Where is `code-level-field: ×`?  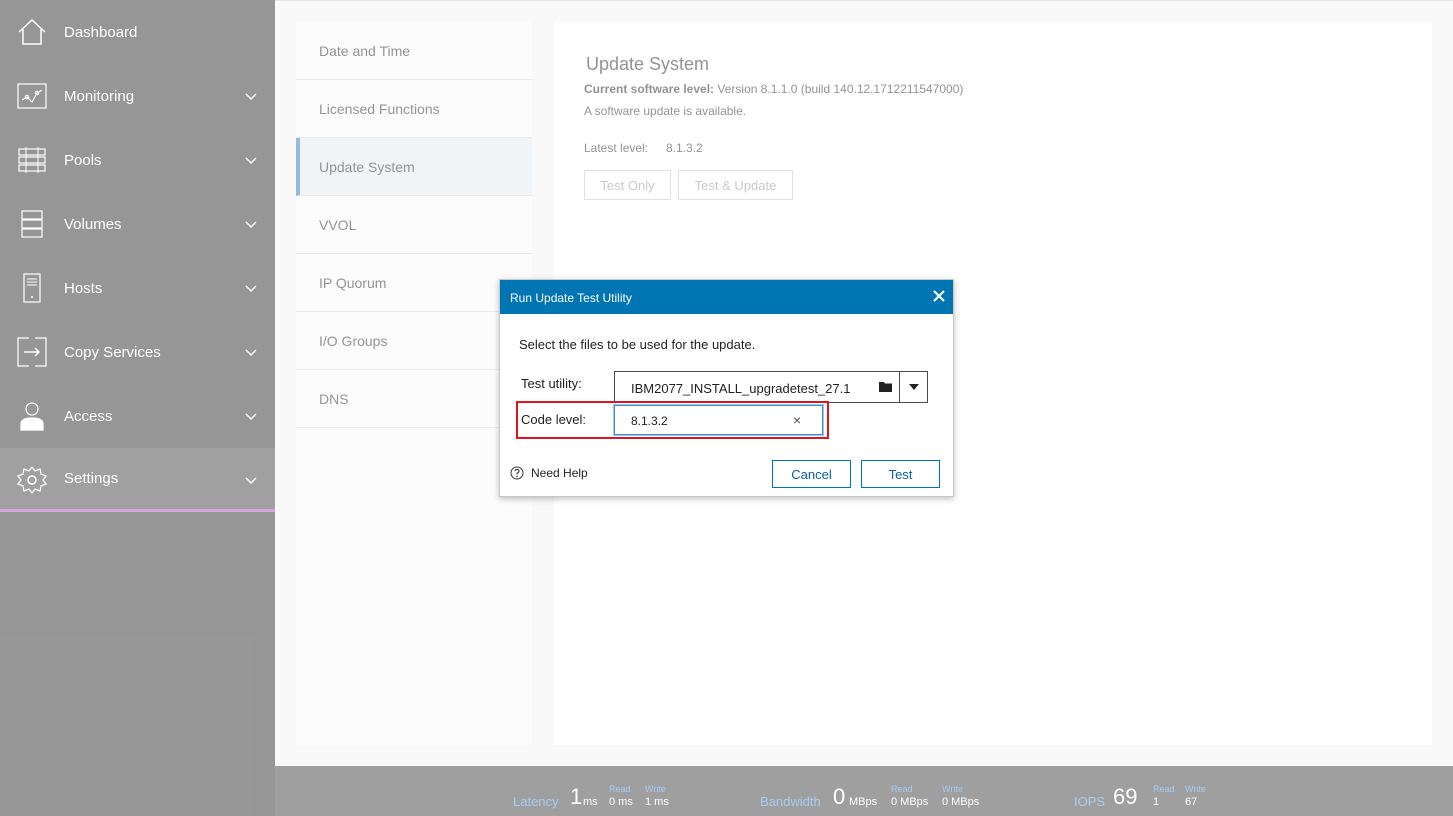
code-level-field: × is located at coordinates (718, 420).